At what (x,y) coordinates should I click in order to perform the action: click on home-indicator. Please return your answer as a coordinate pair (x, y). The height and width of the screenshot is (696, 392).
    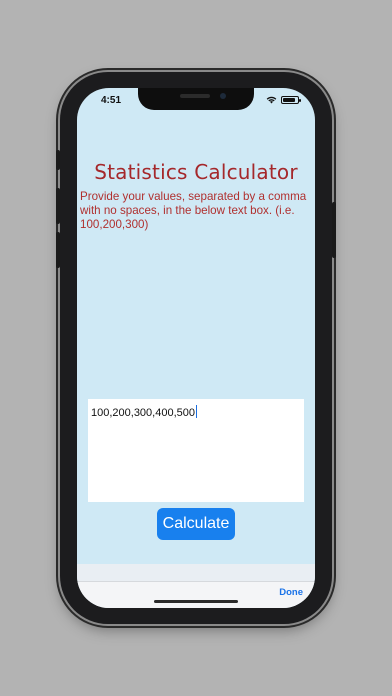
    Looking at the image, I should click on (196, 601).